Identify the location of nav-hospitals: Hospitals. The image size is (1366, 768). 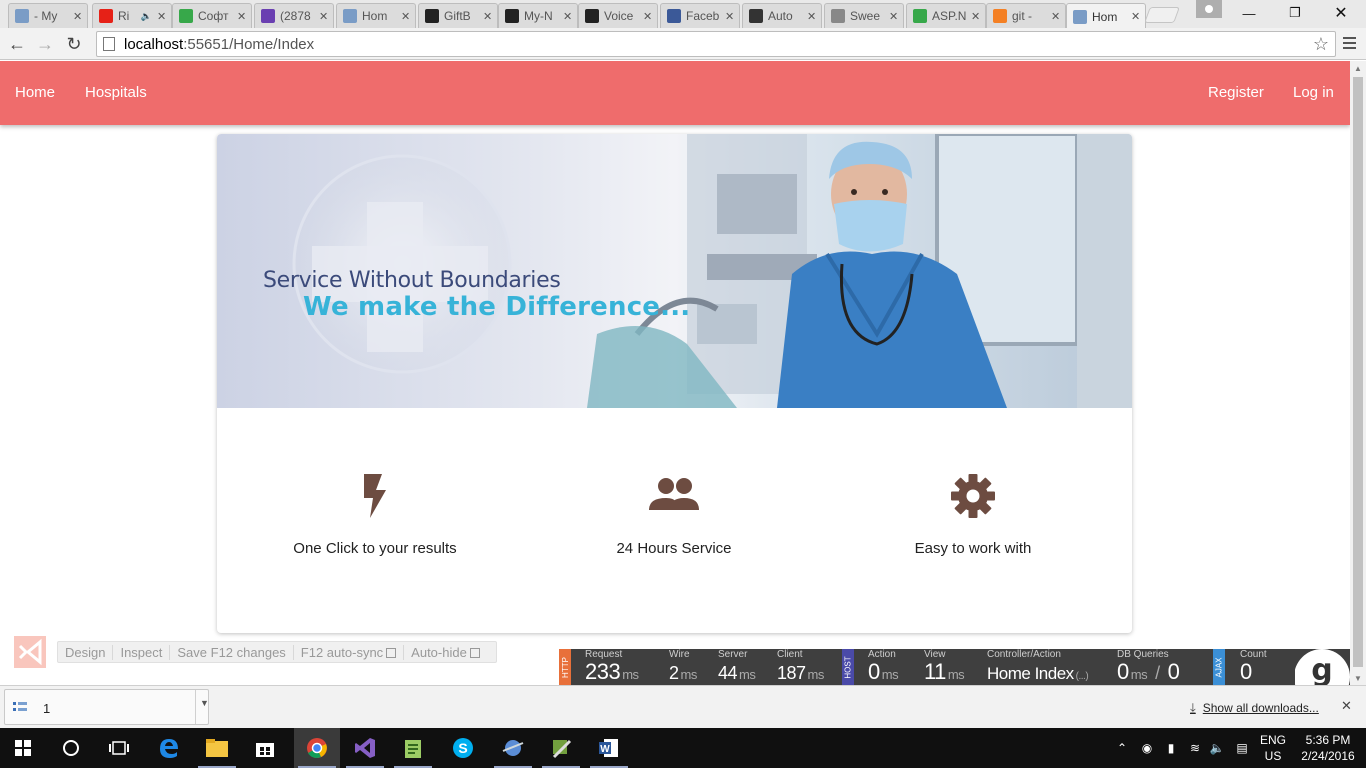
(116, 92).